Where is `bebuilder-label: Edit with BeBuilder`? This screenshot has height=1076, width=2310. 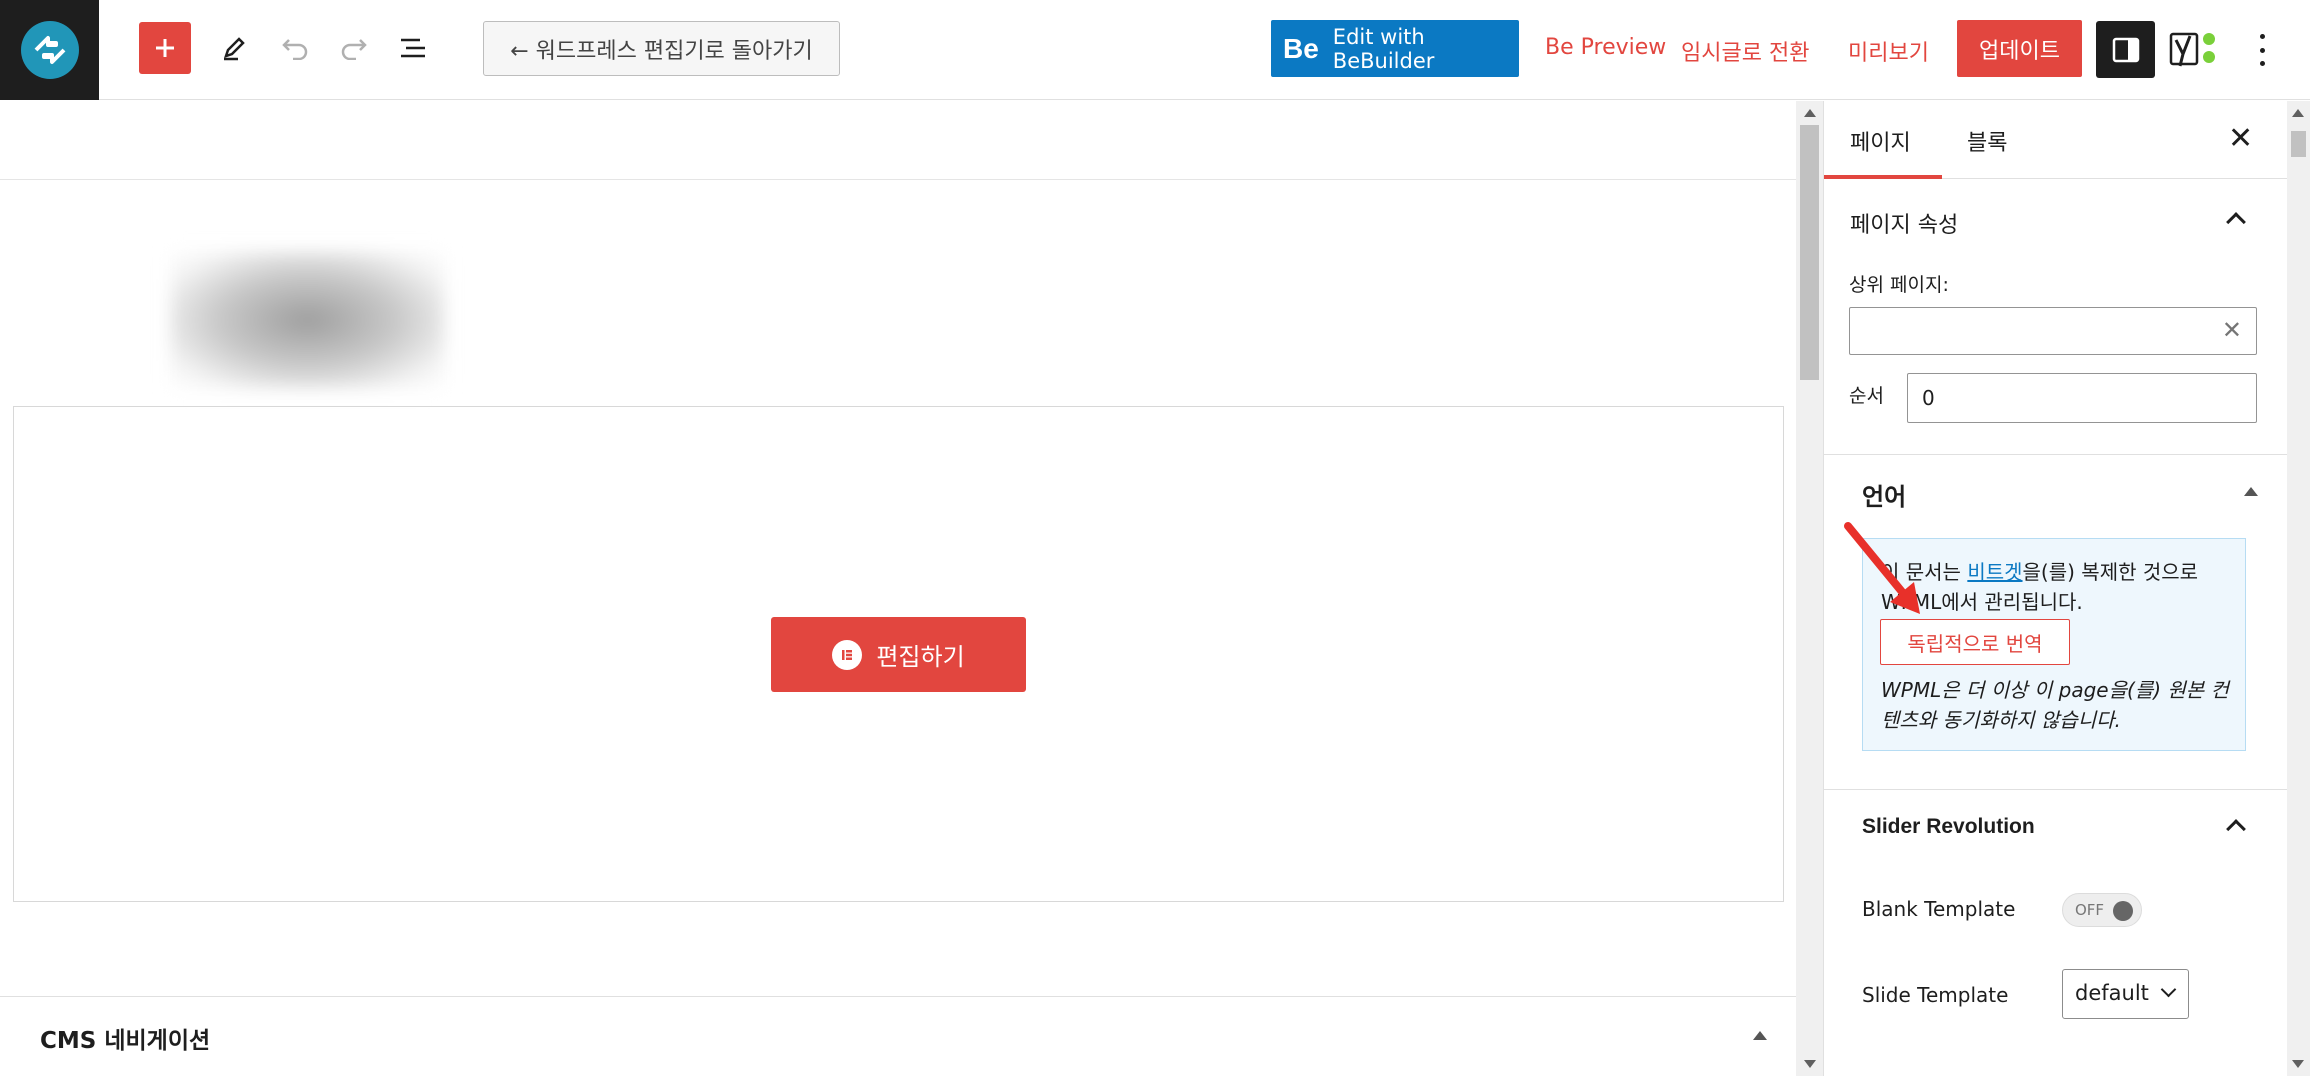
bebuilder-label: Edit with BeBuilder is located at coordinates (1383, 48).